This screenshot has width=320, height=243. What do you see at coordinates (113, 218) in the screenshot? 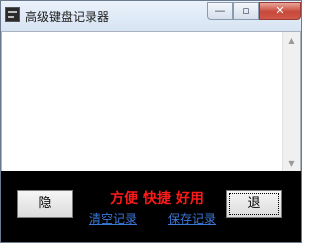
I see `clear-log-link: 清空记录` at bounding box center [113, 218].